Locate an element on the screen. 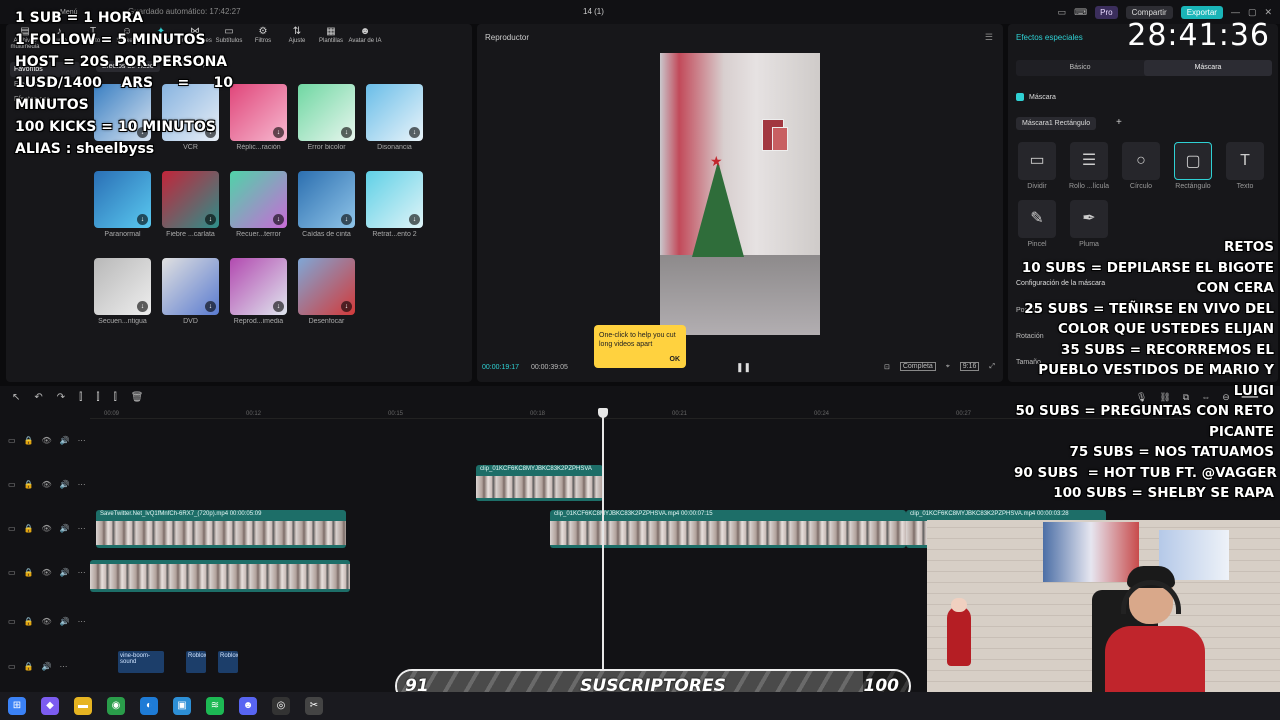 Image resolution: width=1280 pixels, height=720 pixels. mask-chip: Máscara1 Rectángulo is located at coordinates (1056, 123).